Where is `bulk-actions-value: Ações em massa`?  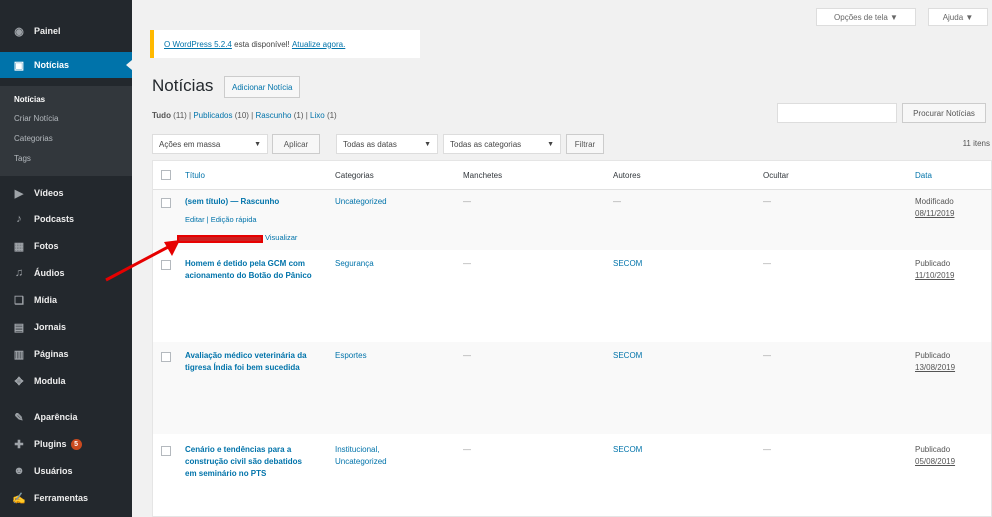
bulk-actions-value: Ações em massa is located at coordinates (190, 144).